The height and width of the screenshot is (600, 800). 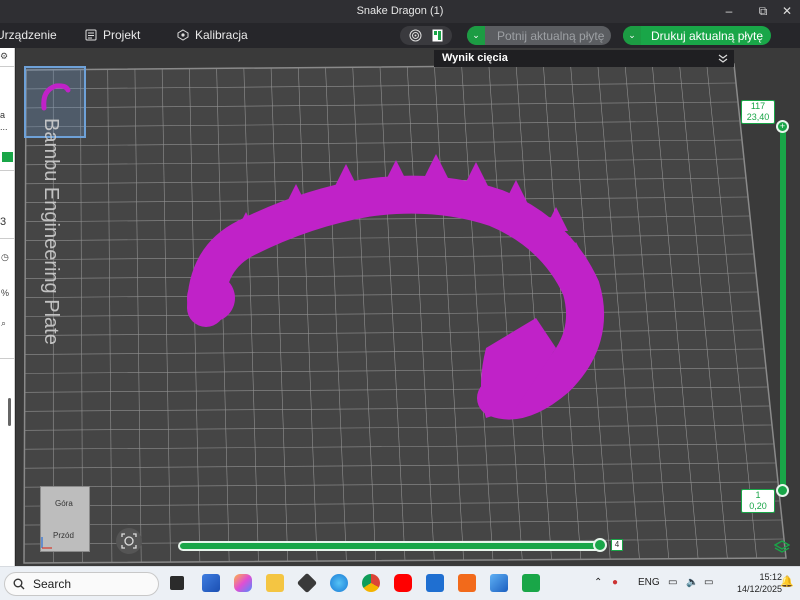 I want to click on print-plate-label: Drukuj aktualną płytę, so click(x=707, y=35).